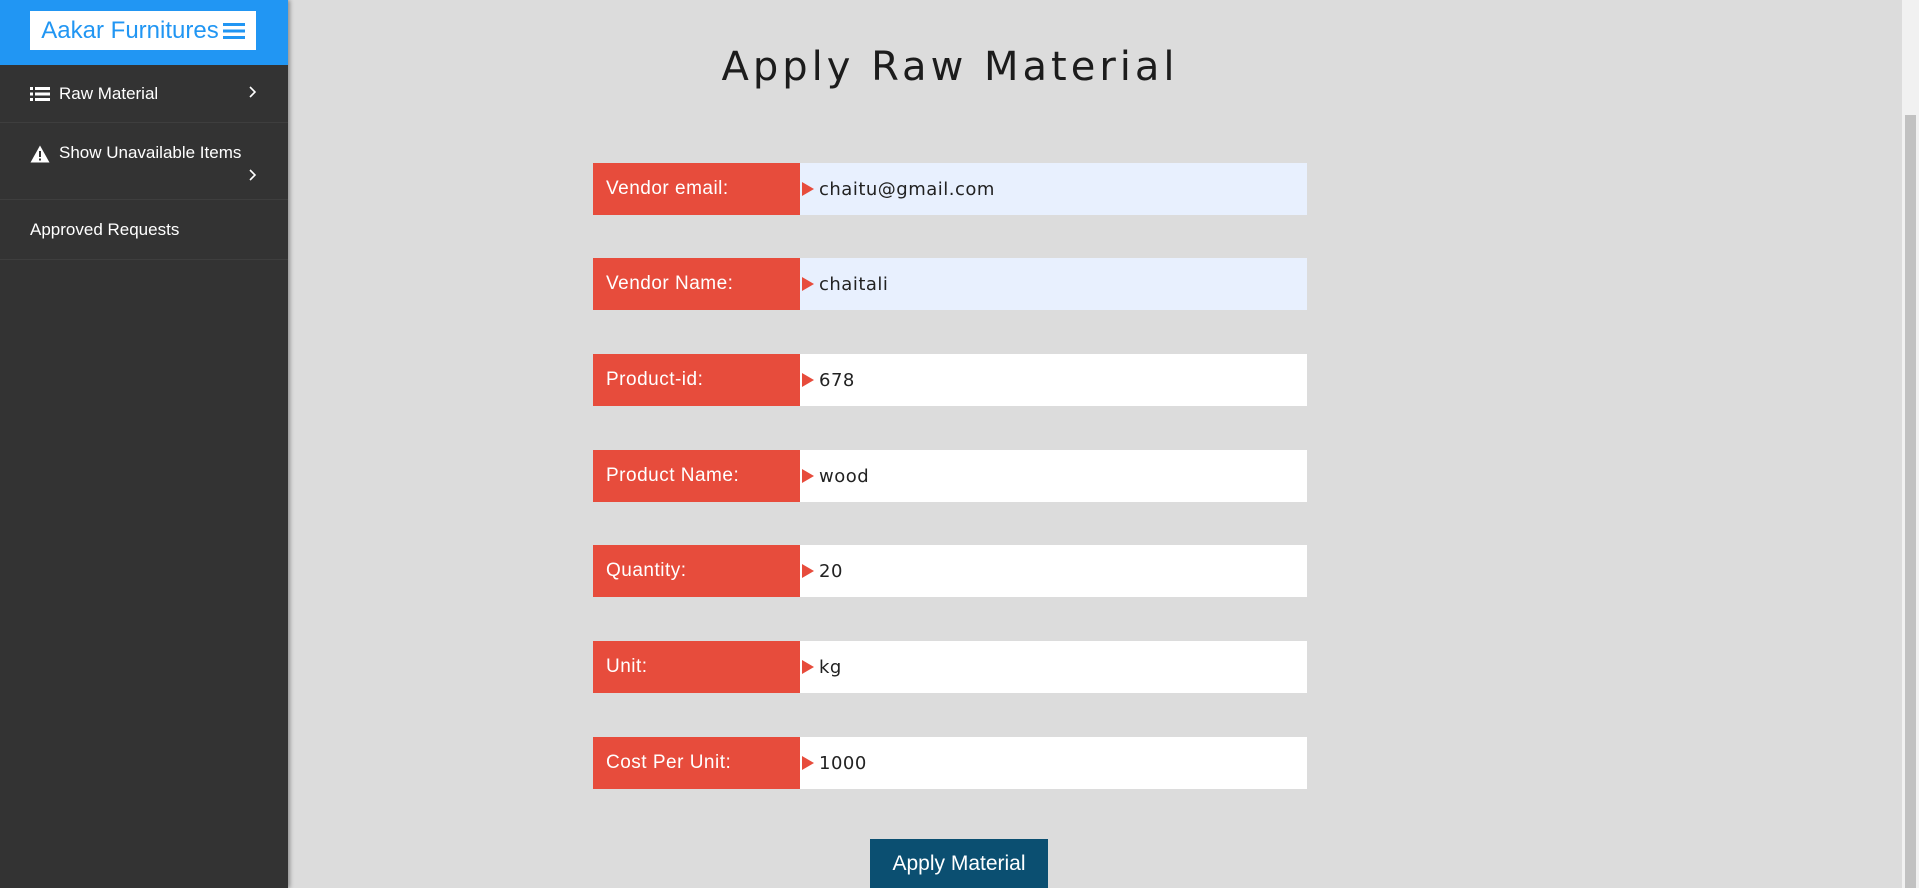 This screenshot has width=1919, height=888. I want to click on scrollbar-thumb, so click(1910, 501).